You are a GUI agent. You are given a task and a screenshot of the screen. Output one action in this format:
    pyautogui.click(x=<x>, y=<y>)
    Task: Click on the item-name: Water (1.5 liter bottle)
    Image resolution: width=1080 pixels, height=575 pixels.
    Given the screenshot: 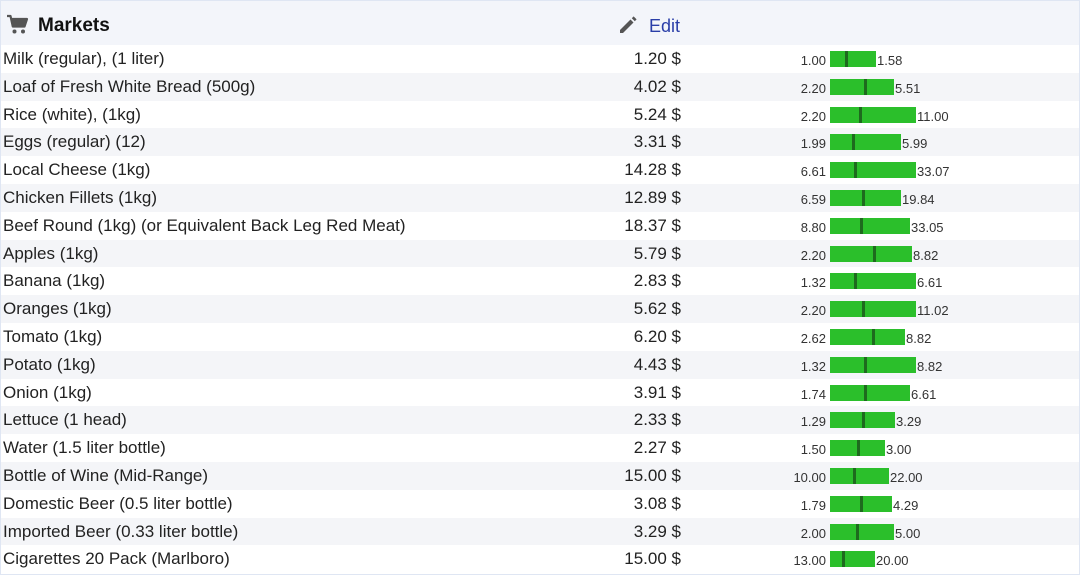 What is the action you would take?
    pyautogui.click(x=84, y=448)
    